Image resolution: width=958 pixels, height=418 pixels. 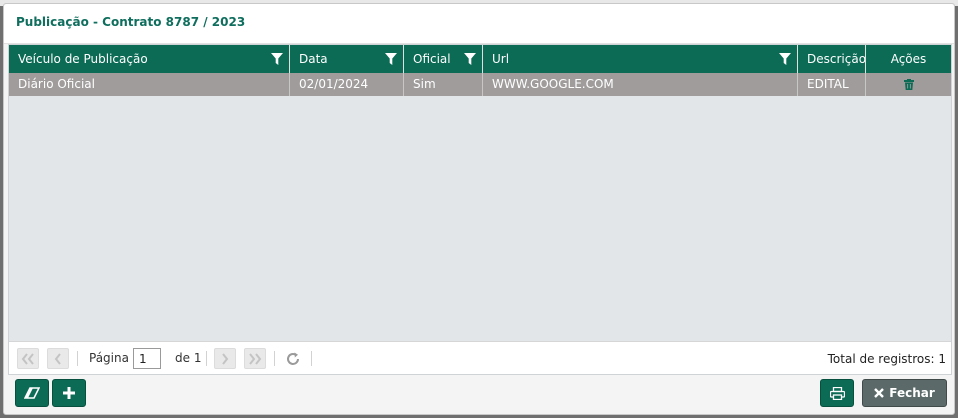 What do you see at coordinates (83, 59) in the screenshot?
I see `column-label: Veículo de Publicação` at bounding box center [83, 59].